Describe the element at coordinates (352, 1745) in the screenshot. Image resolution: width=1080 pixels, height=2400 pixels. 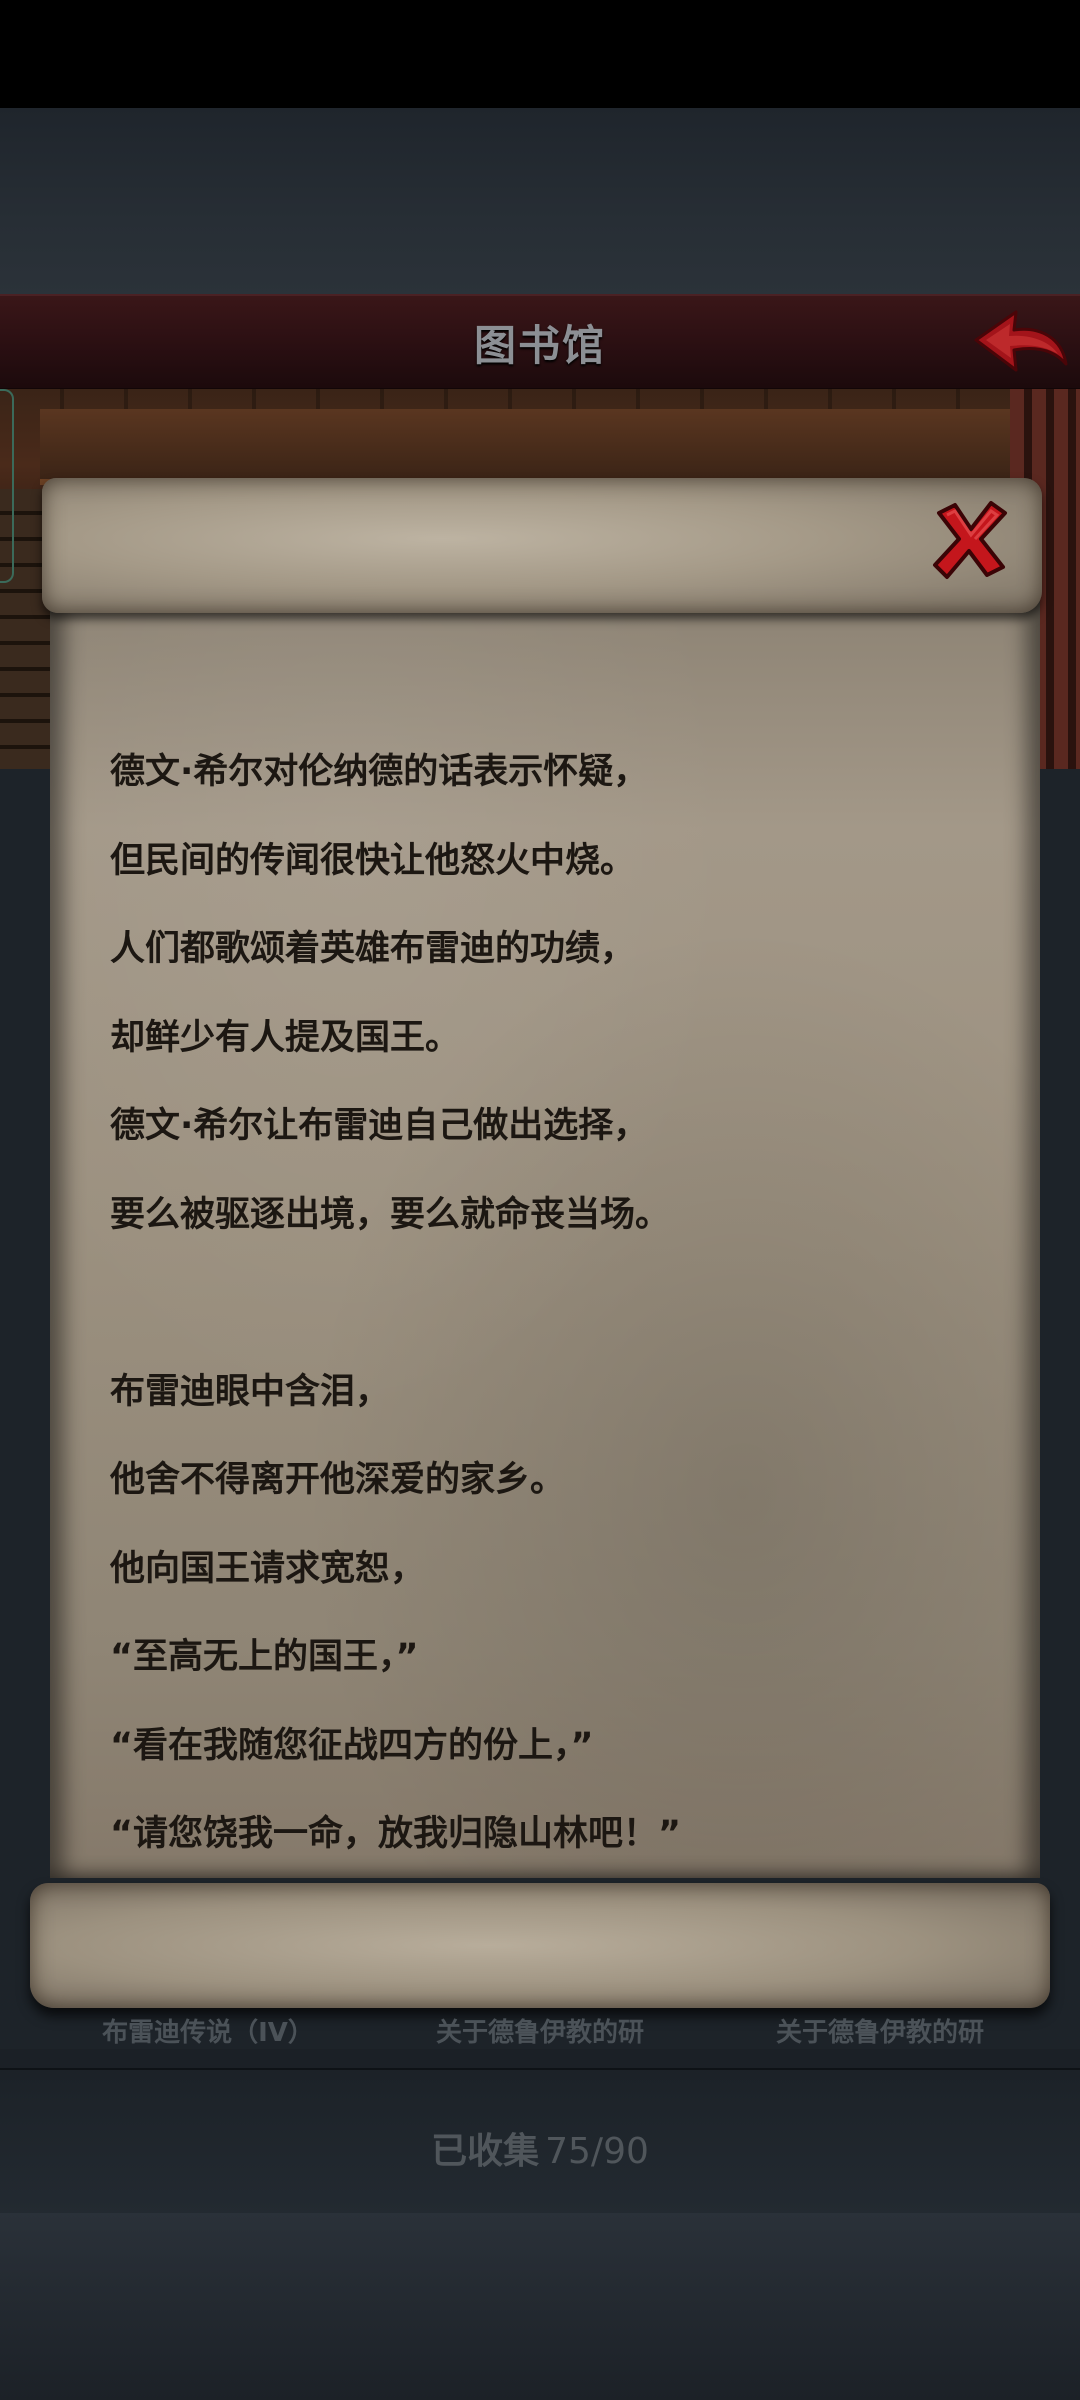
I see `poem-line: “看在我随您征战四方的份上，”` at that location.